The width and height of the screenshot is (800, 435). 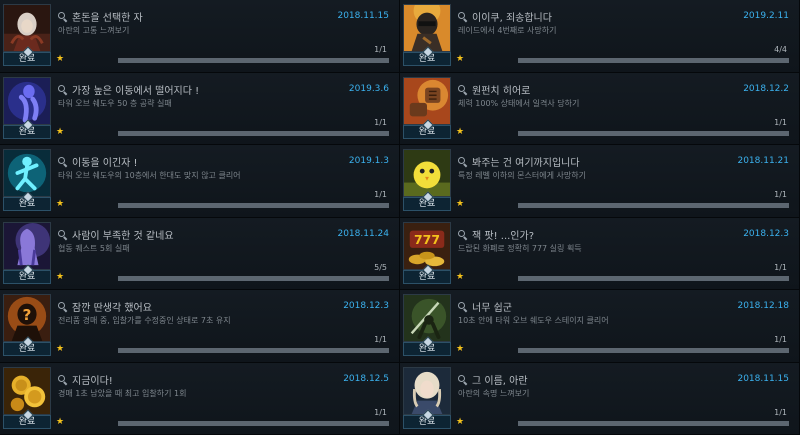 What do you see at coordinates (492, 308) in the screenshot?
I see `achievement-title: 너무 쉽군` at bounding box center [492, 308].